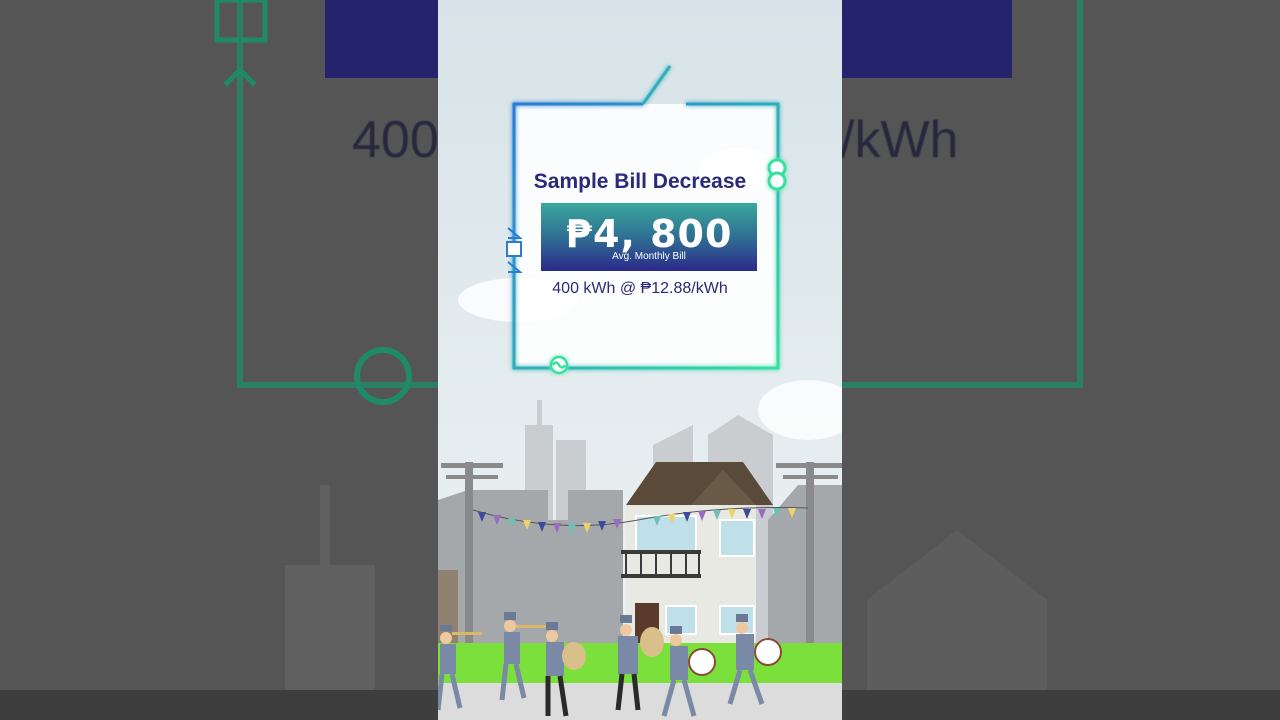 This screenshot has height=720, width=1280. What do you see at coordinates (395, 140) in the screenshot?
I see `background-left-text: 400` at bounding box center [395, 140].